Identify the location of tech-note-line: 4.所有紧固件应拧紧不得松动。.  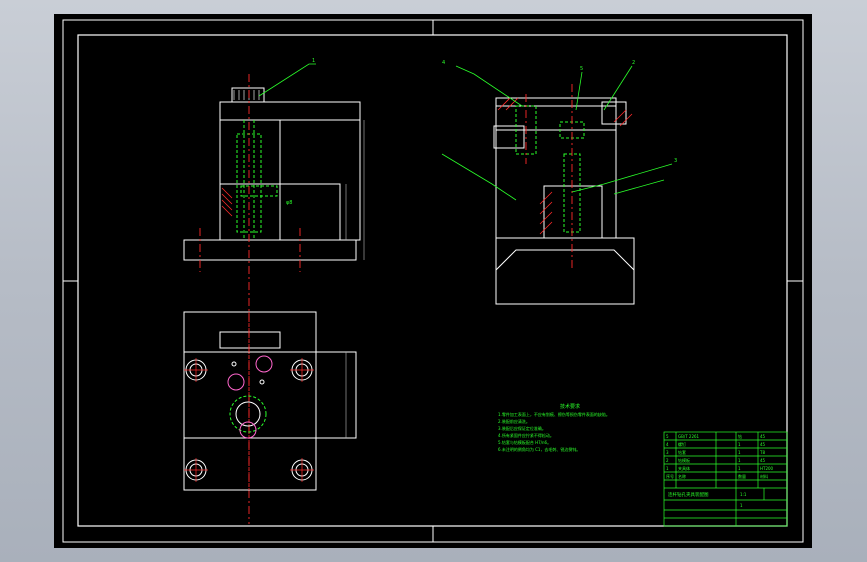
(526, 435).